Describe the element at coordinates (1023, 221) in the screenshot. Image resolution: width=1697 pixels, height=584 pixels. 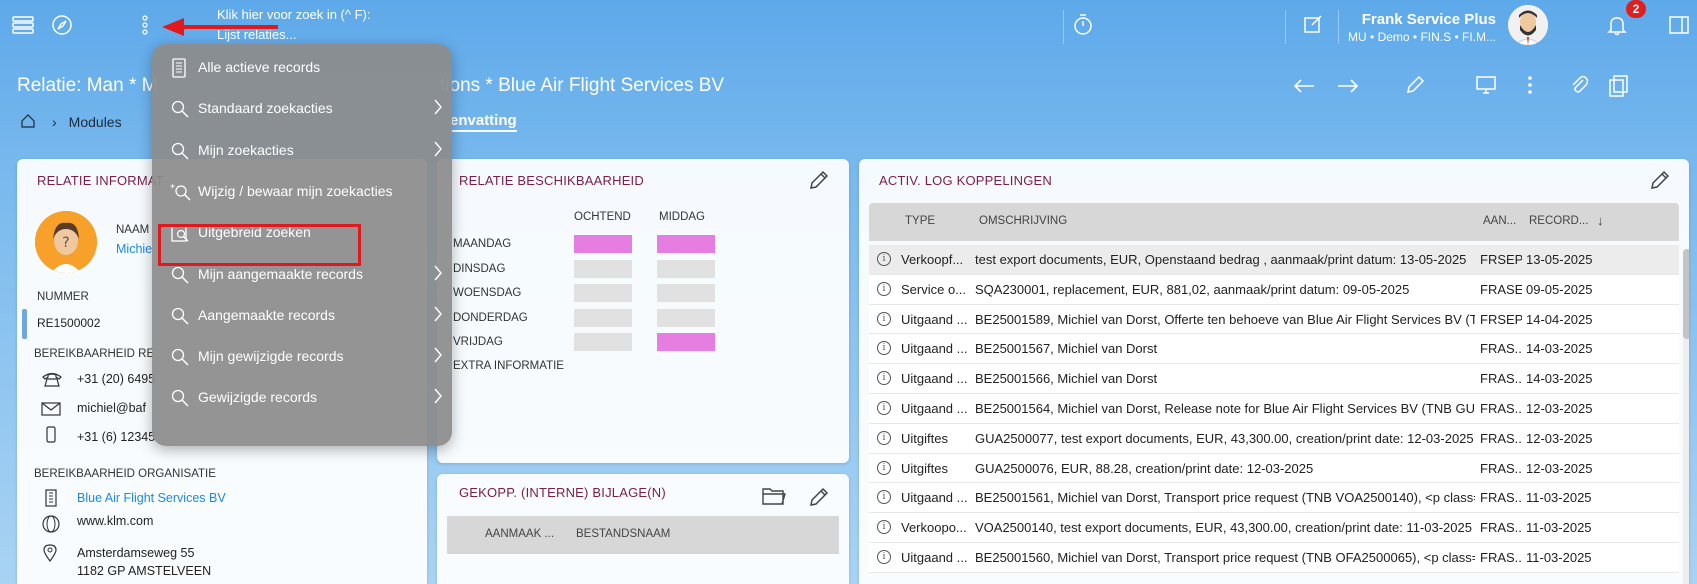
I see `col-omschrijving: OMSCHRIJVING` at that location.